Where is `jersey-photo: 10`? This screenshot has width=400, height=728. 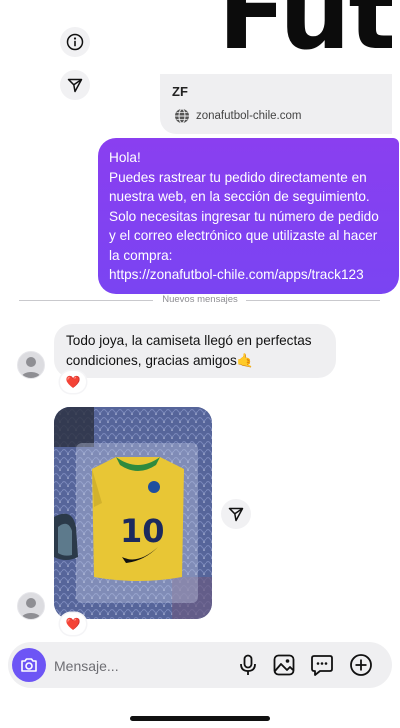 jersey-photo: 10 is located at coordinates (133, 513).